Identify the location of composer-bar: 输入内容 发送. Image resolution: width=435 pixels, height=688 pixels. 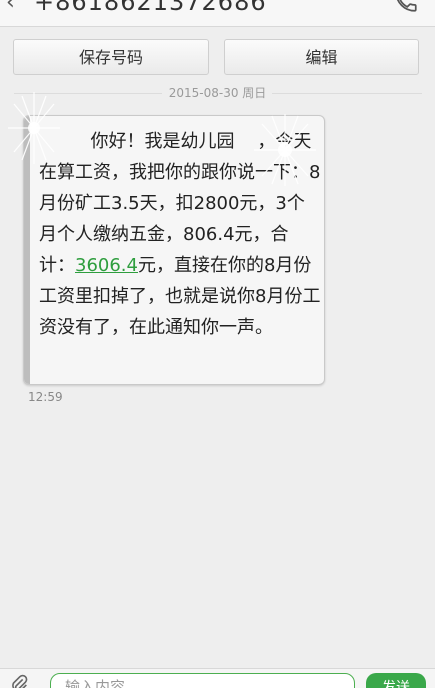
(217, 678).